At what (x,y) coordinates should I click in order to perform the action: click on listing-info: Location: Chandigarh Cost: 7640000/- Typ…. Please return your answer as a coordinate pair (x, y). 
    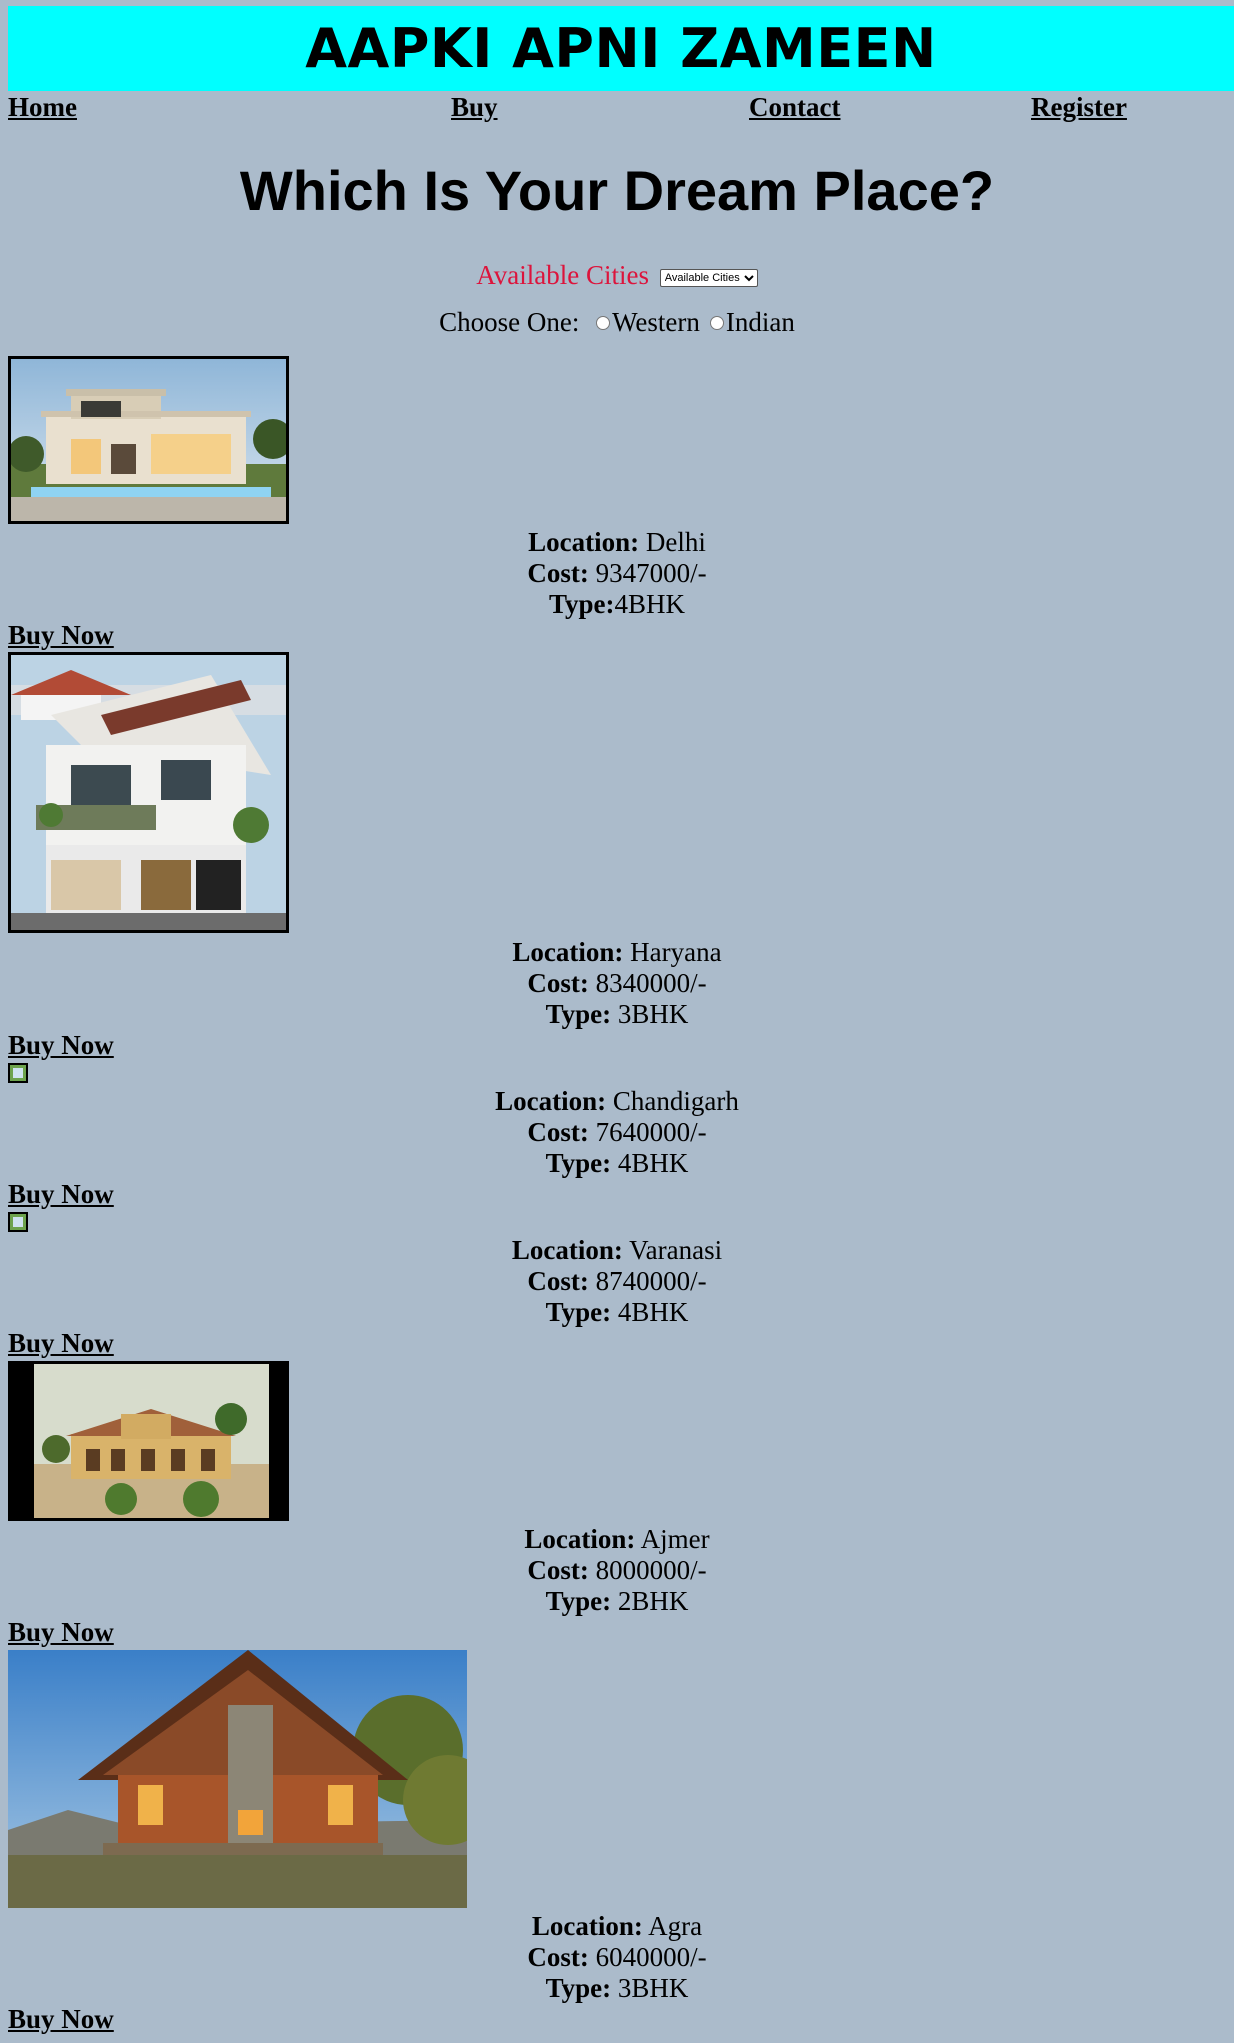
    Looking at the image, I should click on (617, 1132).